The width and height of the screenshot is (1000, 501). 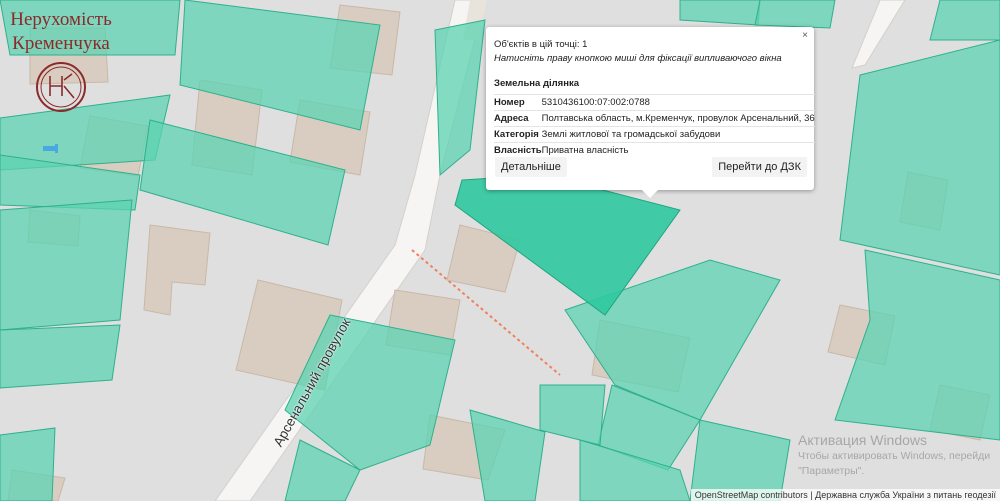 I want to click on logo-seal-icon, so click(x=61, y=87).